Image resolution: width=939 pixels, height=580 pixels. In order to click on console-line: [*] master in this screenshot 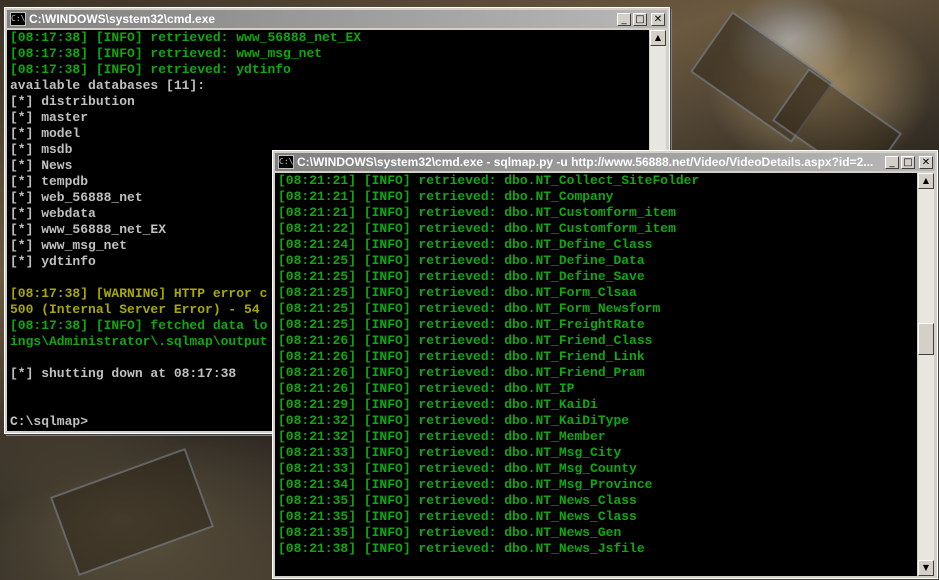, I will do `click(49, 117)`.